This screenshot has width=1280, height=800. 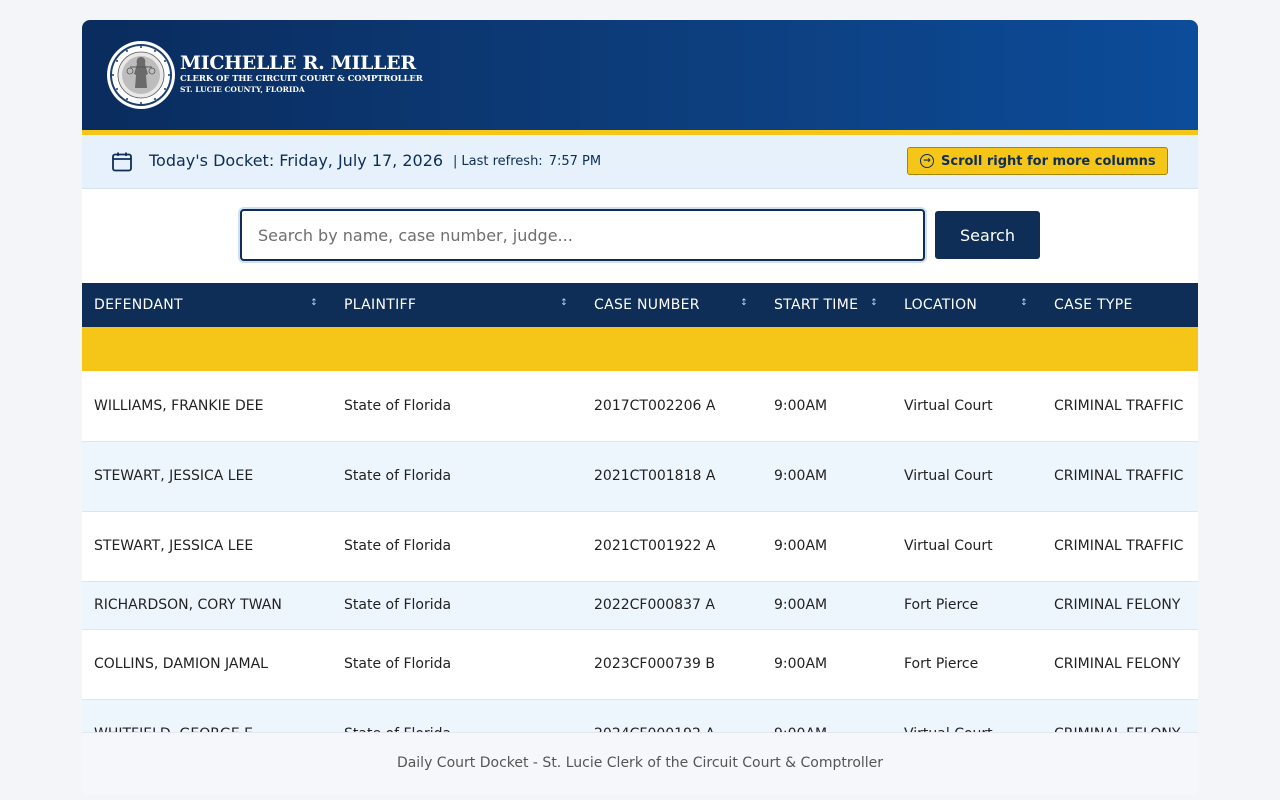 I want to click on column-header-start-time: START TIME ↕, so click(x=827, y=305).